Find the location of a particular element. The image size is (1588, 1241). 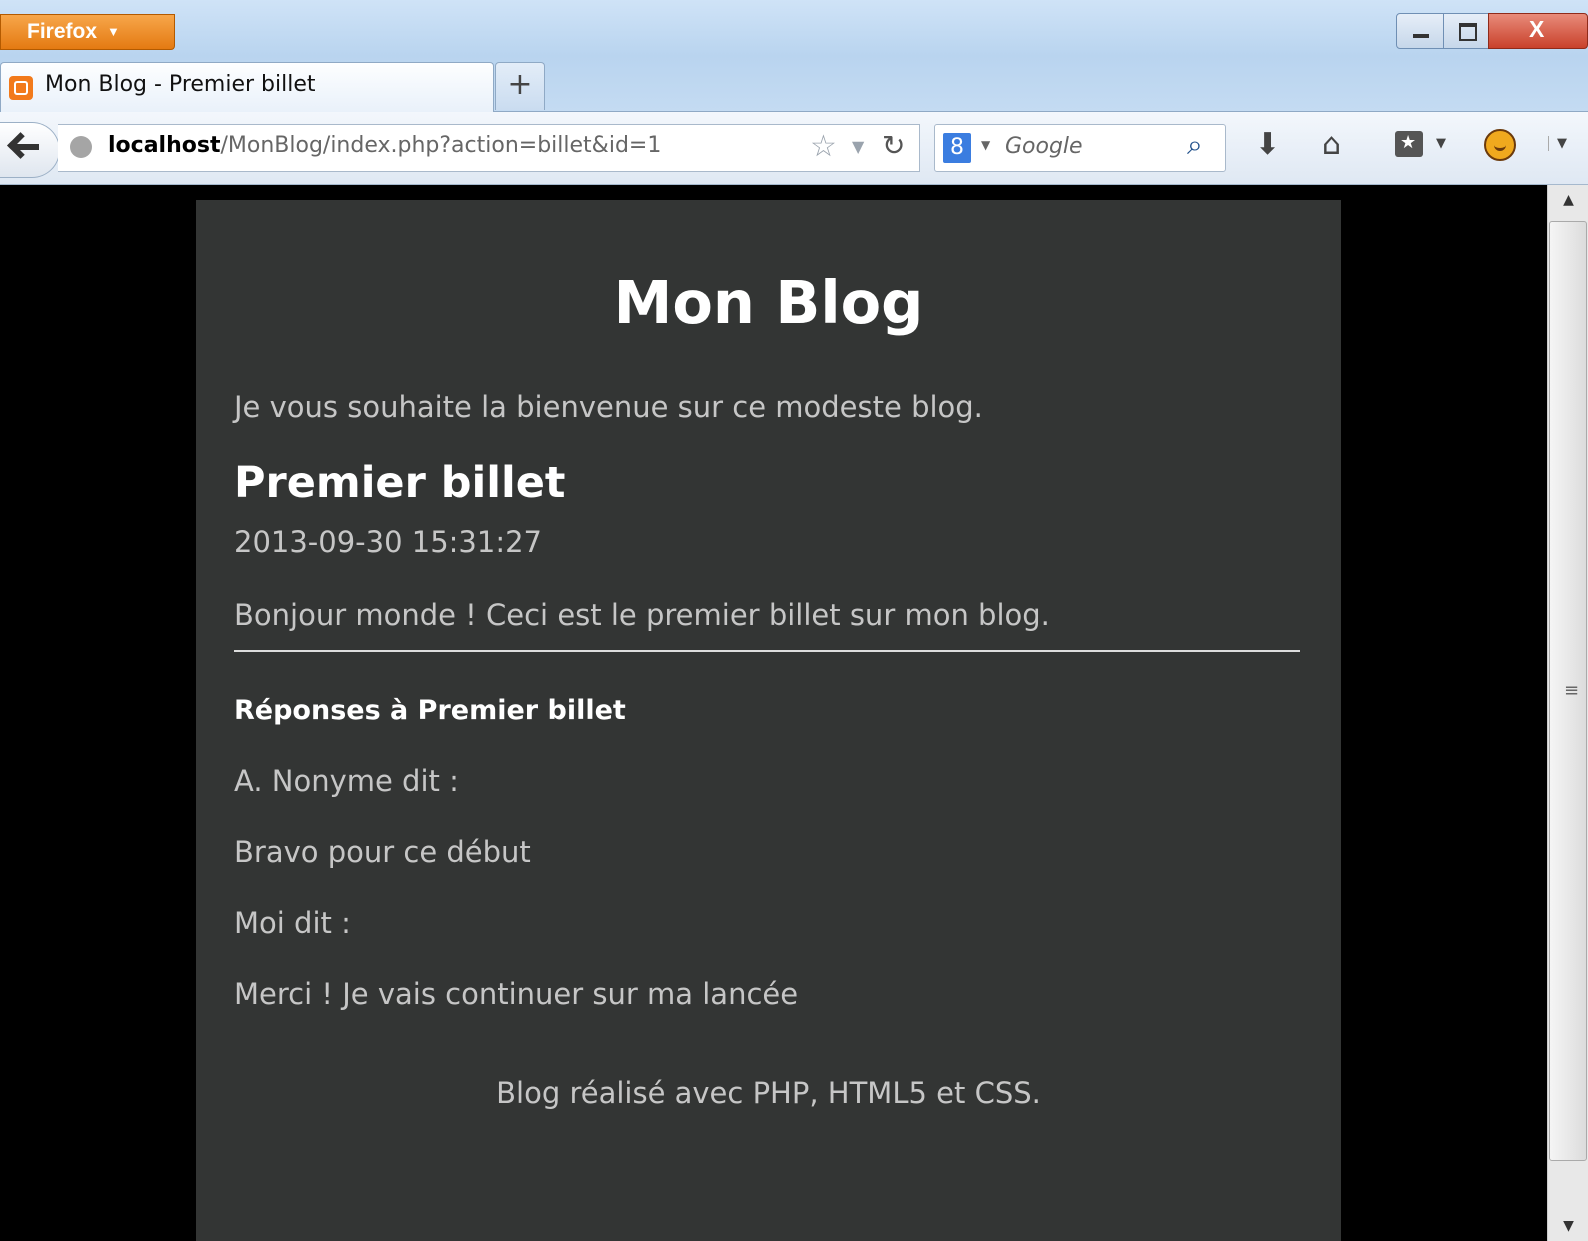

maximize-button is located at coordinates (1466, 31).